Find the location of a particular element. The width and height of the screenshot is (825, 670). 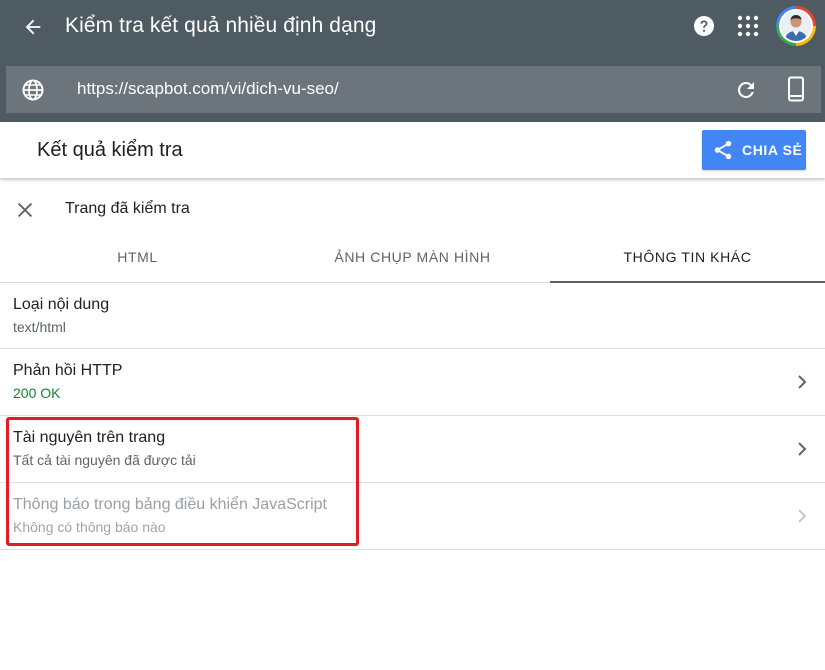

status-text: 200 OK is located at coordinates (37, 393).